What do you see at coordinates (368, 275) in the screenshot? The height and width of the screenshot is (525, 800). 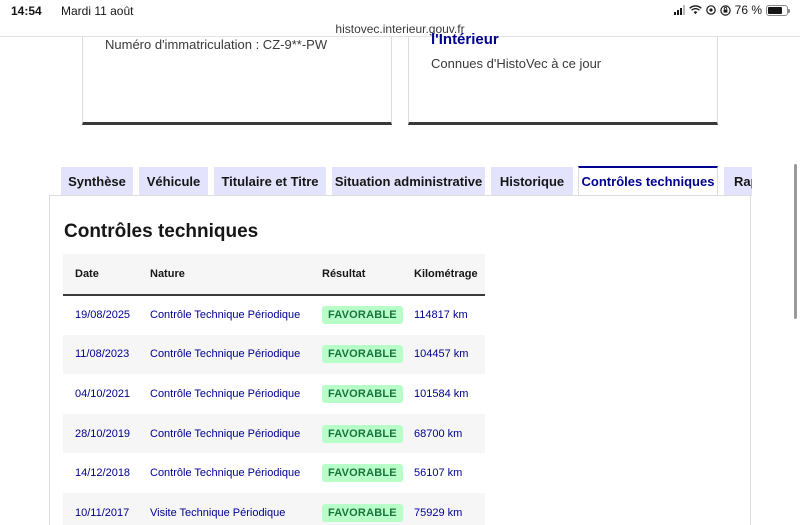 I see `column-header-result: Résultat` at bounding box center [368, 275].